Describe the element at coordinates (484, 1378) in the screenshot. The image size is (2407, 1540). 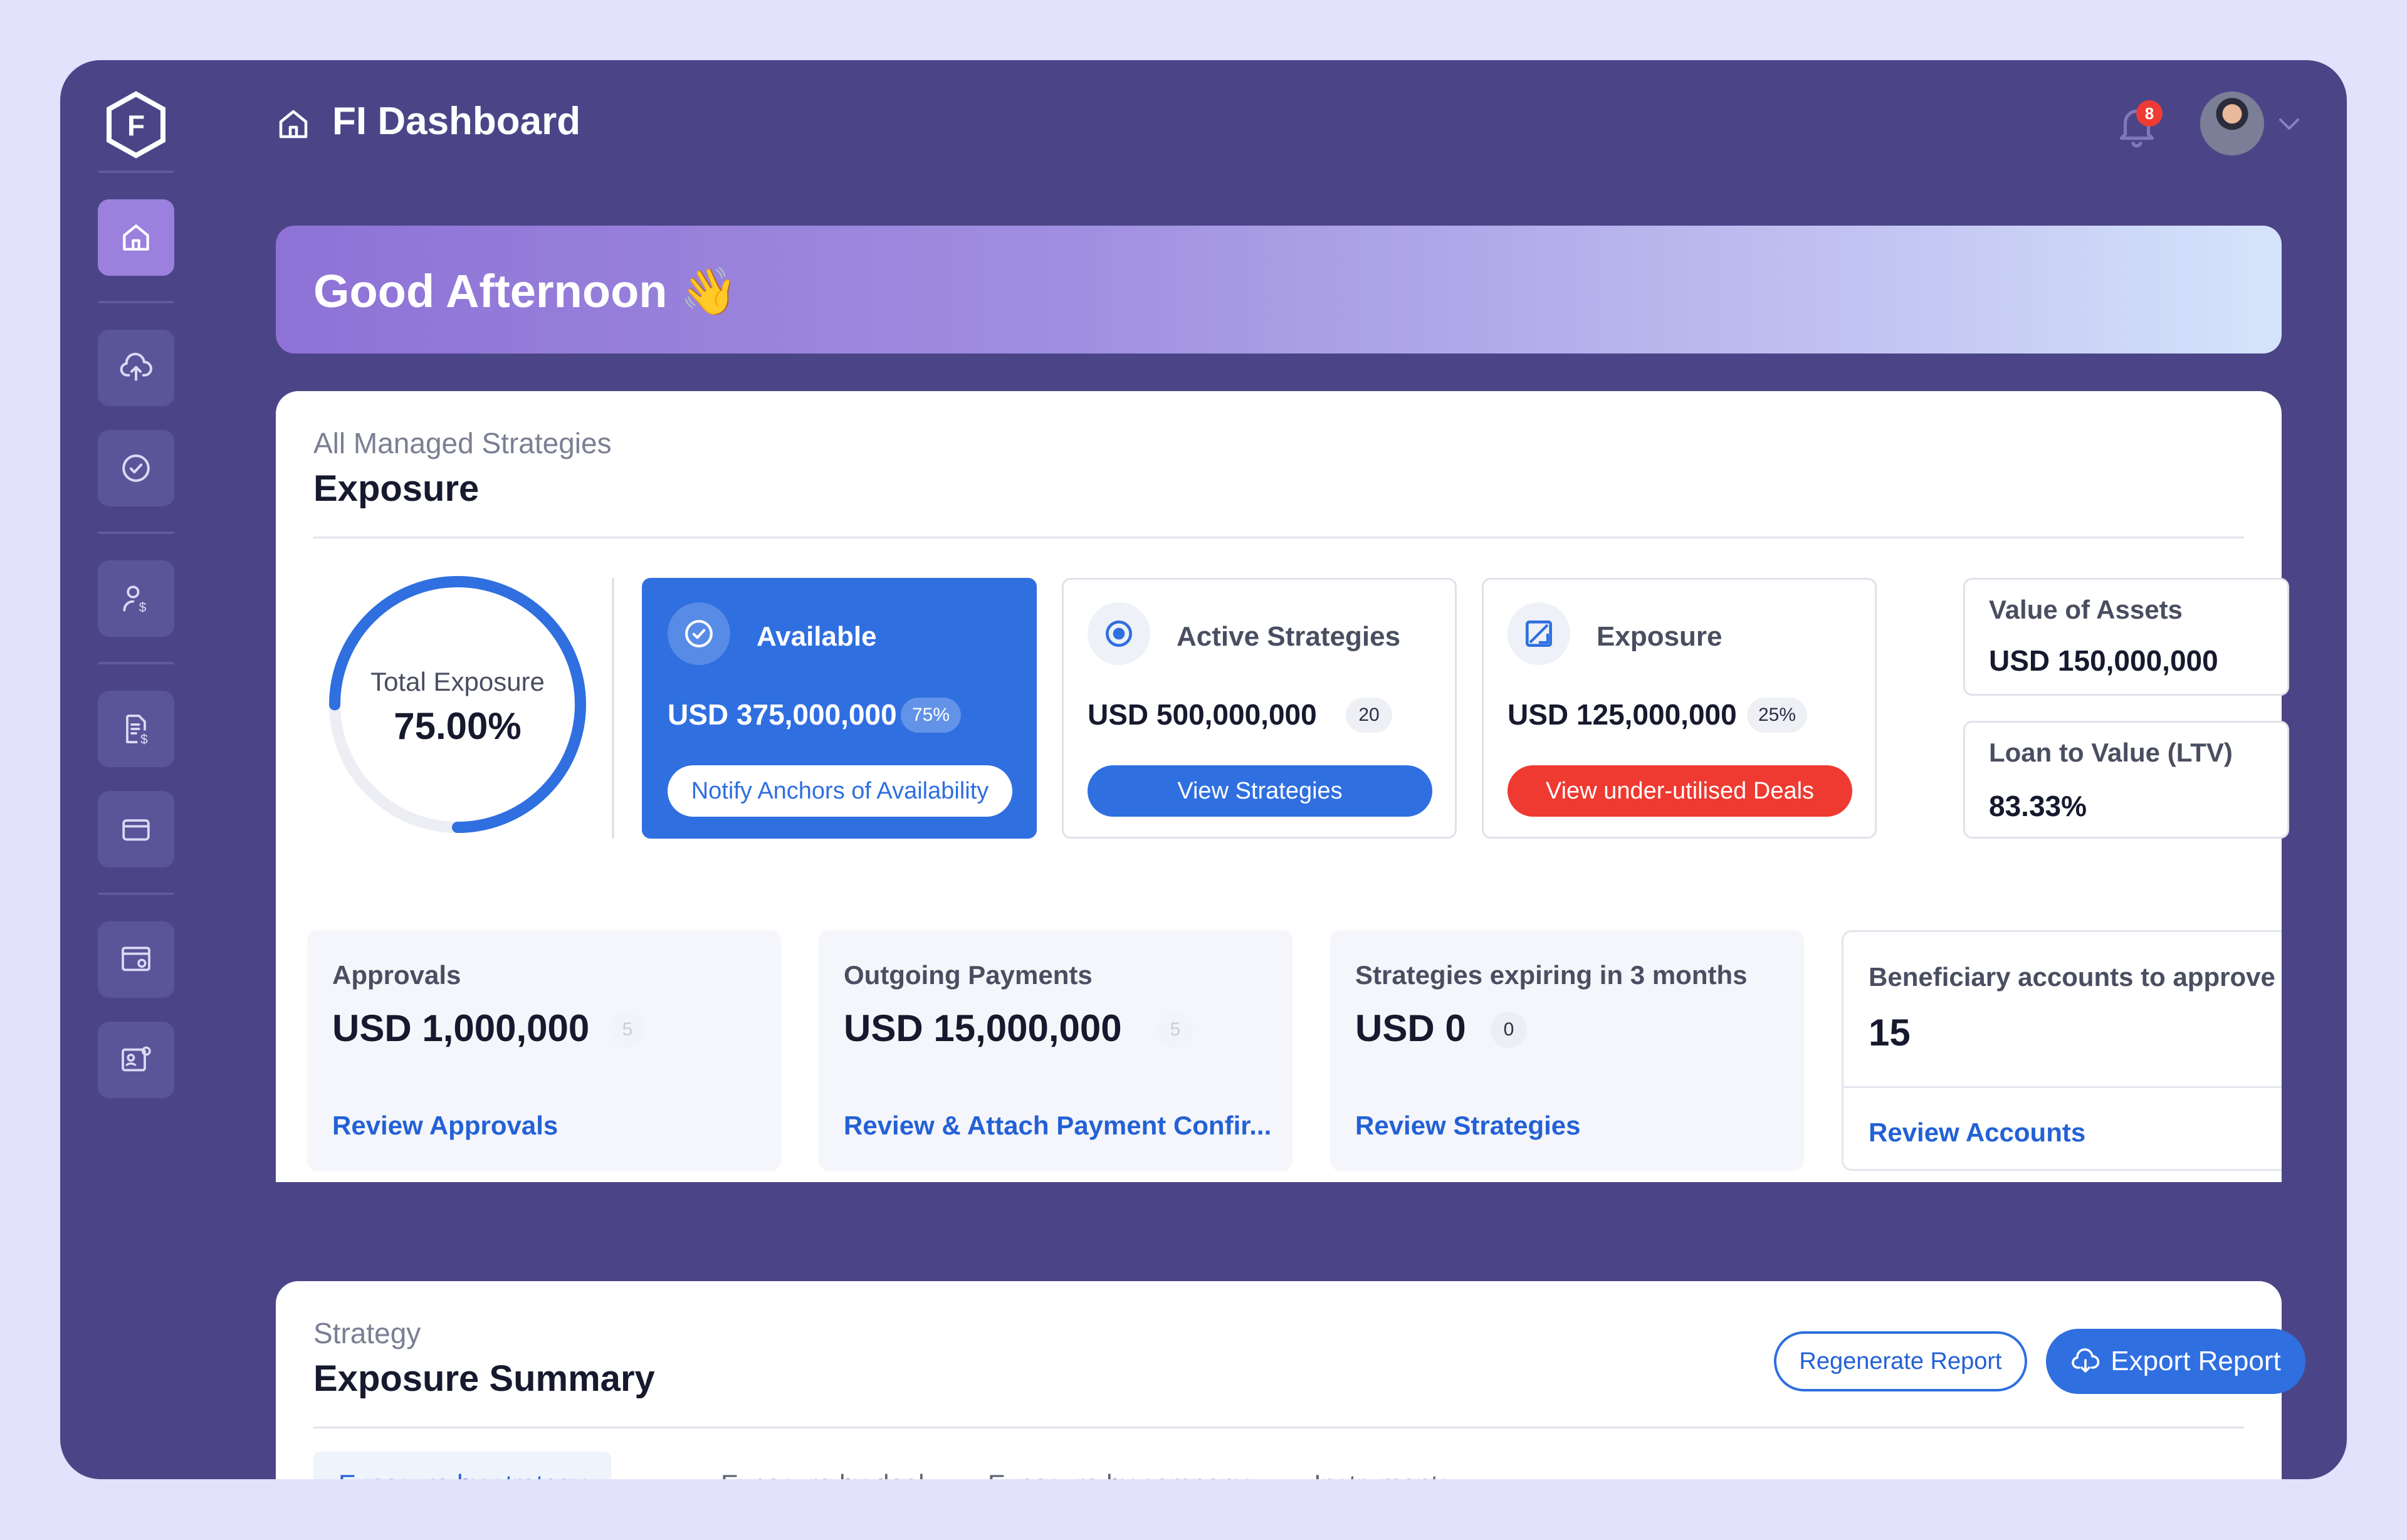
I see `section-title: Exposure Summary` at that location.